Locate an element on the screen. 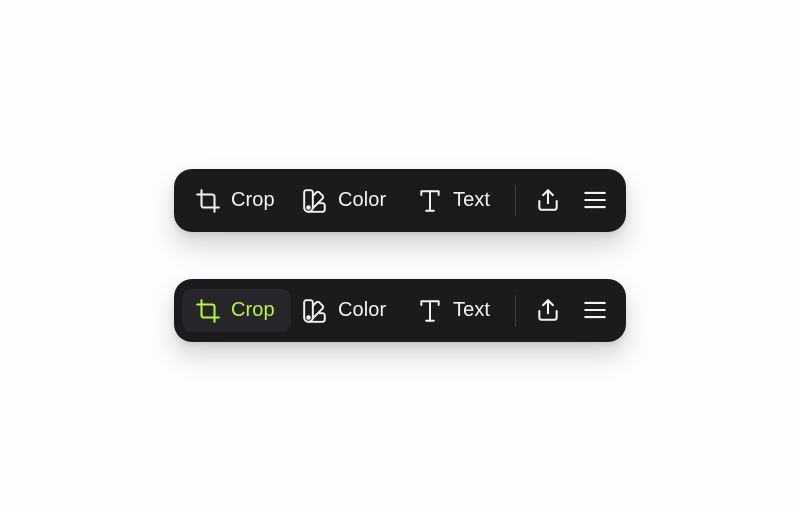 Image resolution: width=800 pixels, height=511 pixels. toolbar-crop-selected: Crop Color Text is located at coordinates (400, 310).